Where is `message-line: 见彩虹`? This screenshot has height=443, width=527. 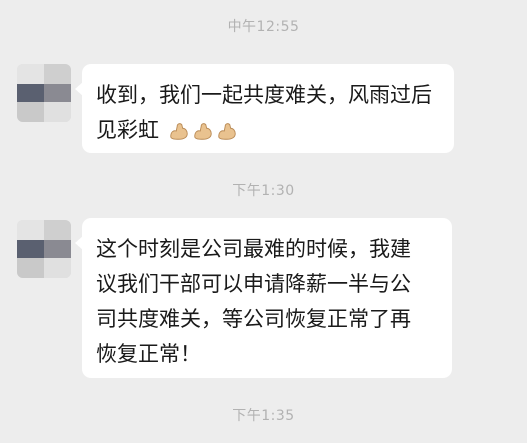 message-line: 见彩虹 is located at coordinates (127, 130).